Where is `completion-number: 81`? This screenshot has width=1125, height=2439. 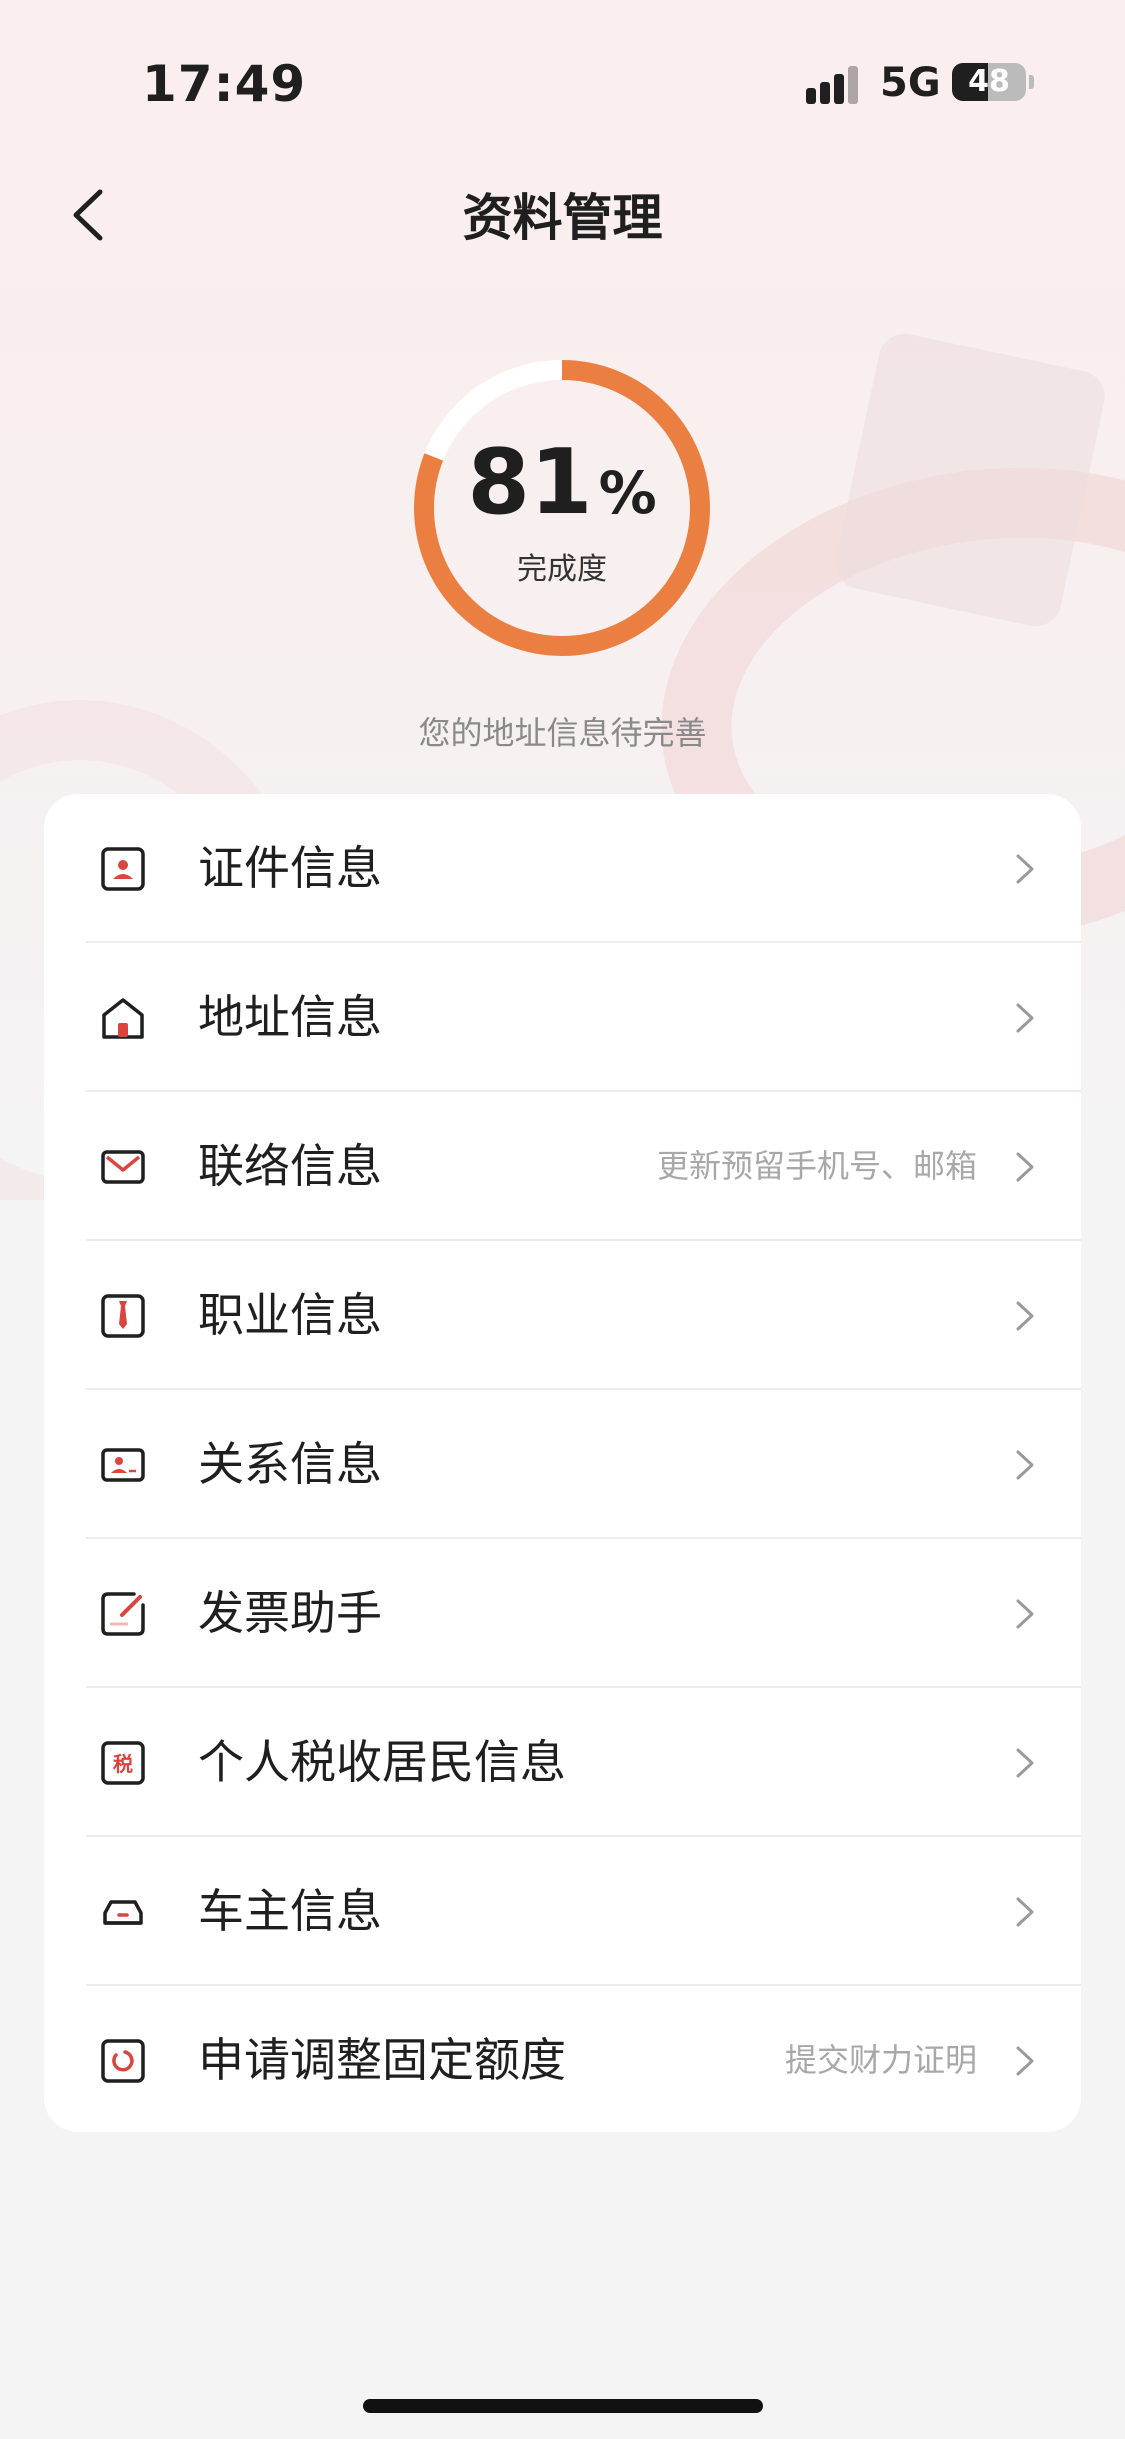 completion-number: 81 is located at coordinates (530, 482).